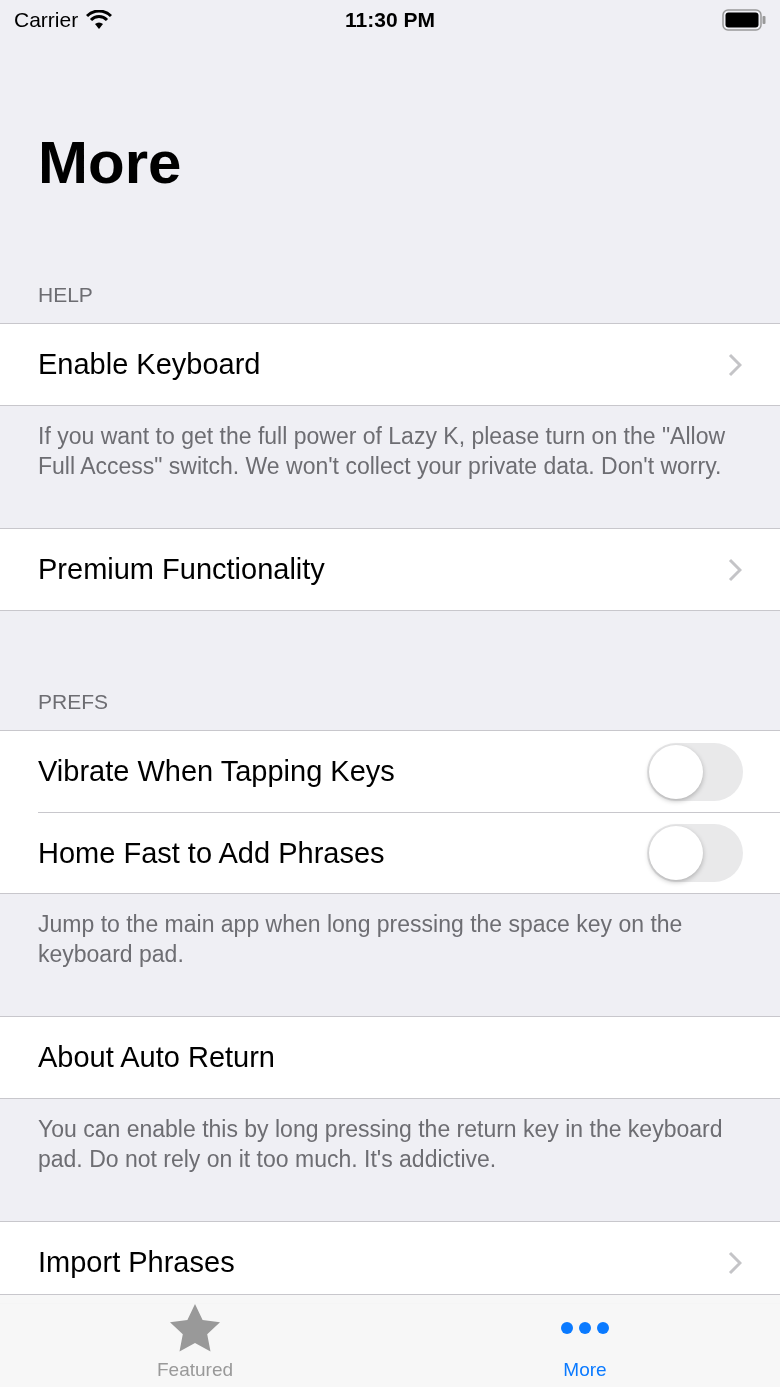 Image resolution: width=780 pixels, height=1387 pixels. Describe the element at coordinates (585, 1341) in the screenshot. I see `tab-item: More` at that location.